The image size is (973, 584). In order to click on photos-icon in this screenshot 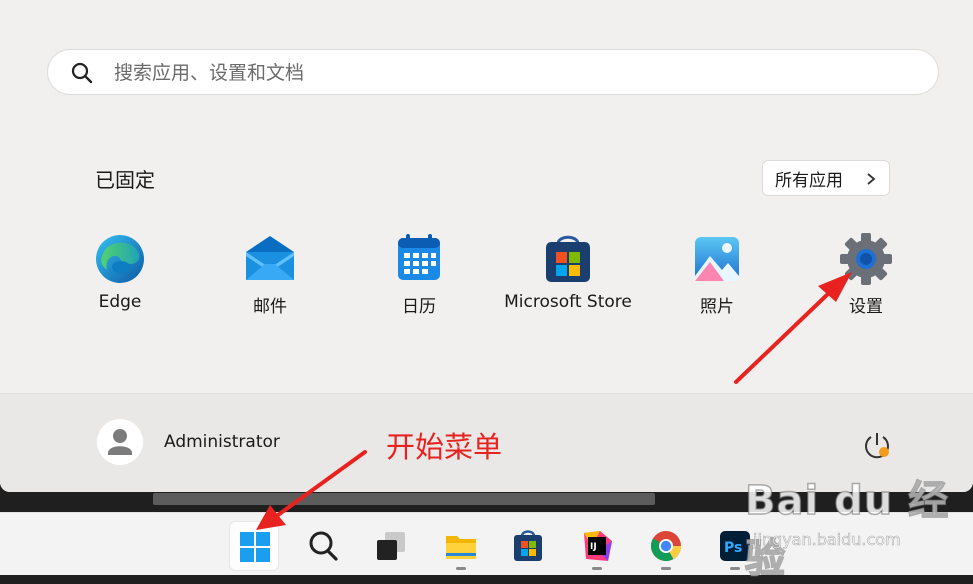, I will do `click(717, 259)`.